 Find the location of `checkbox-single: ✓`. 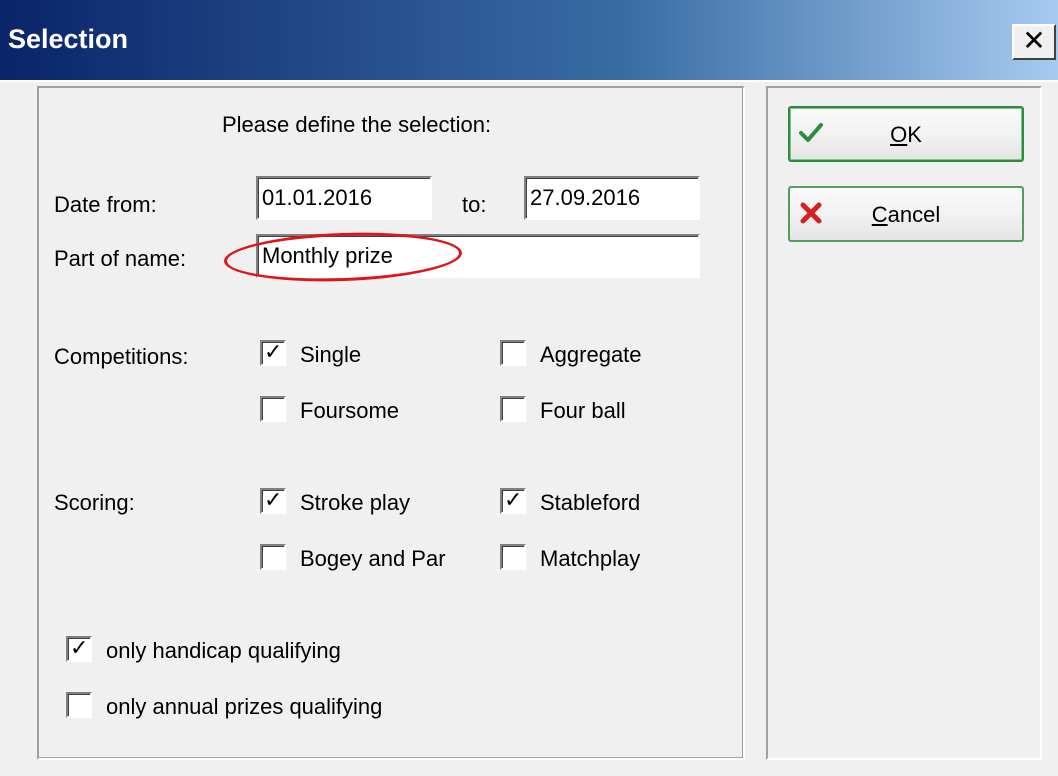

checkbox-single: ✓ is located at coordinates (273, 352).